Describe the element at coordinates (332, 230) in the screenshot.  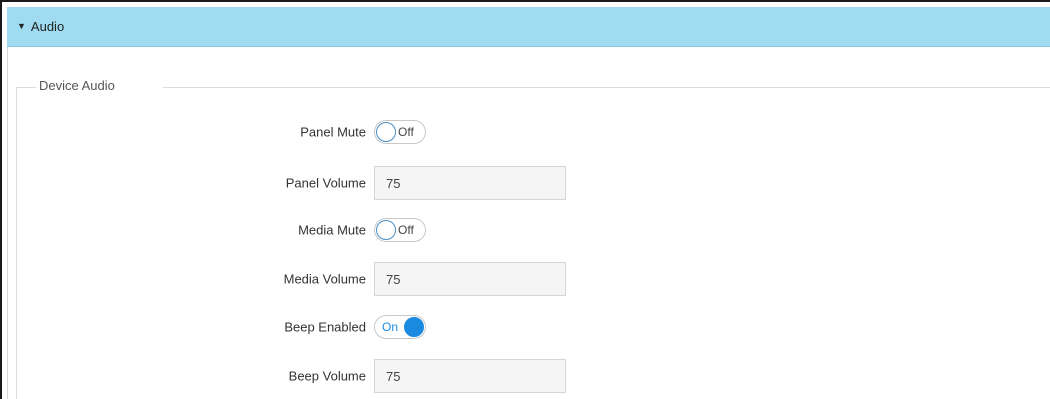
I see `media-mute-label: Media Mute` at that location.